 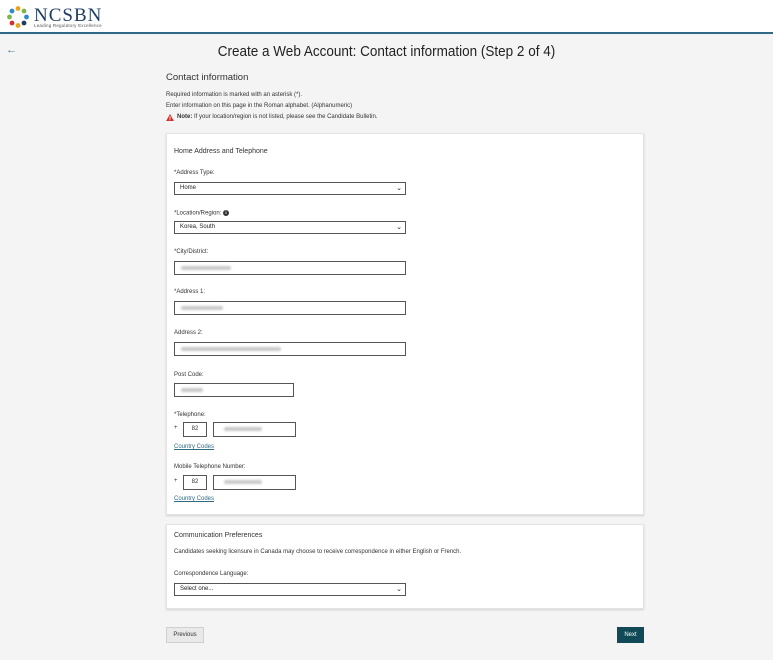 I want to click on address-type-label: *Address Type:, so click(x=194, y=173).